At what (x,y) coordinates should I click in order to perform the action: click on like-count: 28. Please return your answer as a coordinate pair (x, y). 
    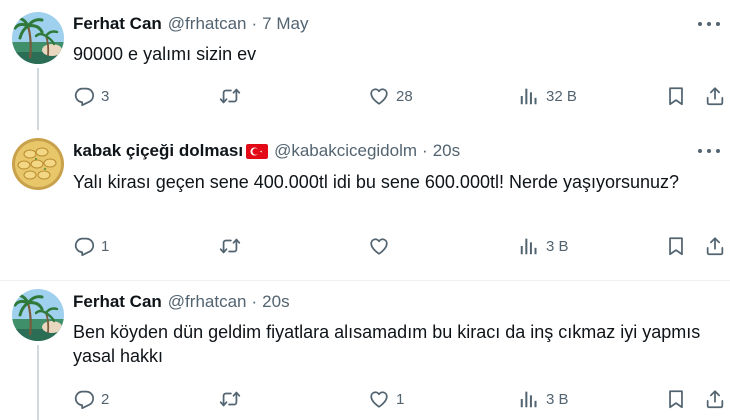
    Looking at the image, I should click on (404, 96).